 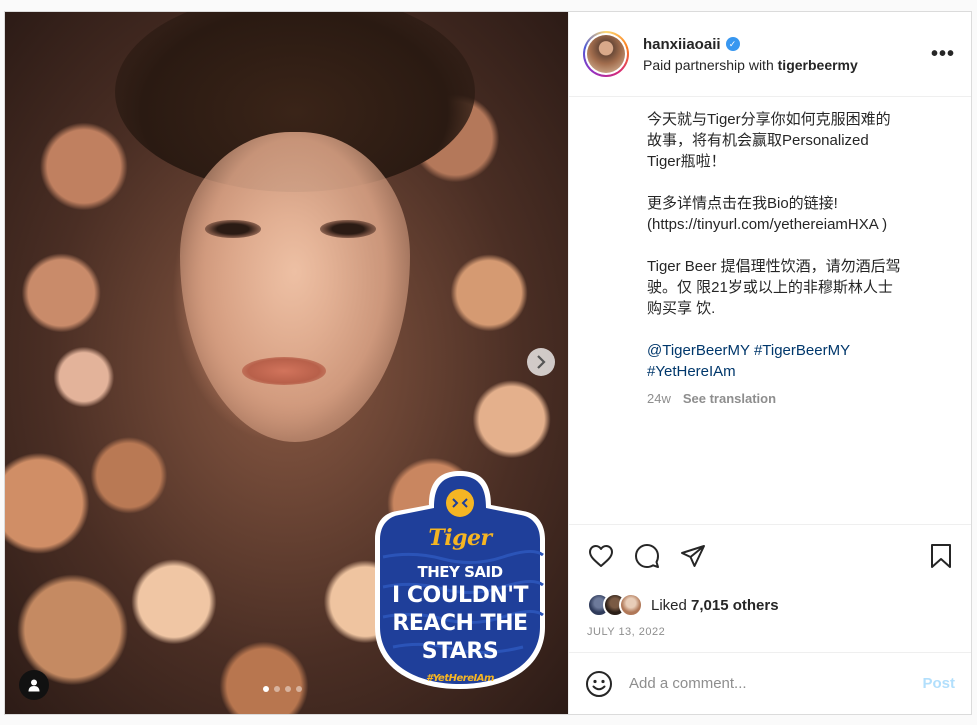 What do you see at coordinates (732, 44) in the screenshot?
I see `verified-icon: ✓` at bounding box center [732, 44].